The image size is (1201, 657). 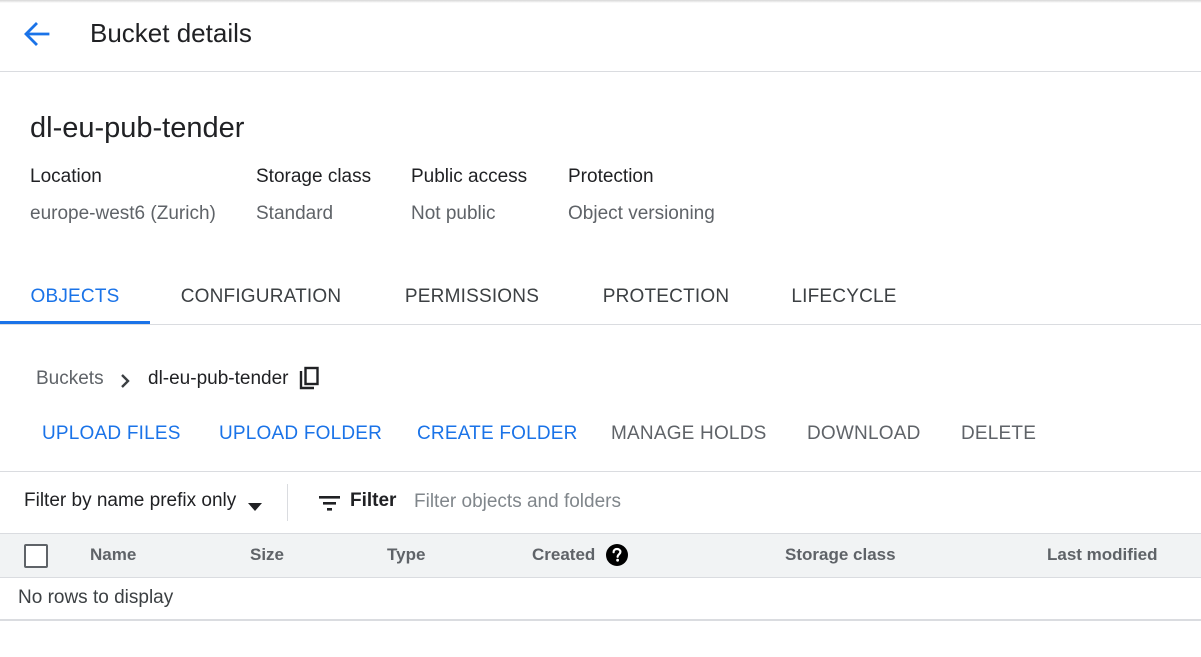 I want to click on column-header-last-modified: Last modified, so click(x=1102, y=555).